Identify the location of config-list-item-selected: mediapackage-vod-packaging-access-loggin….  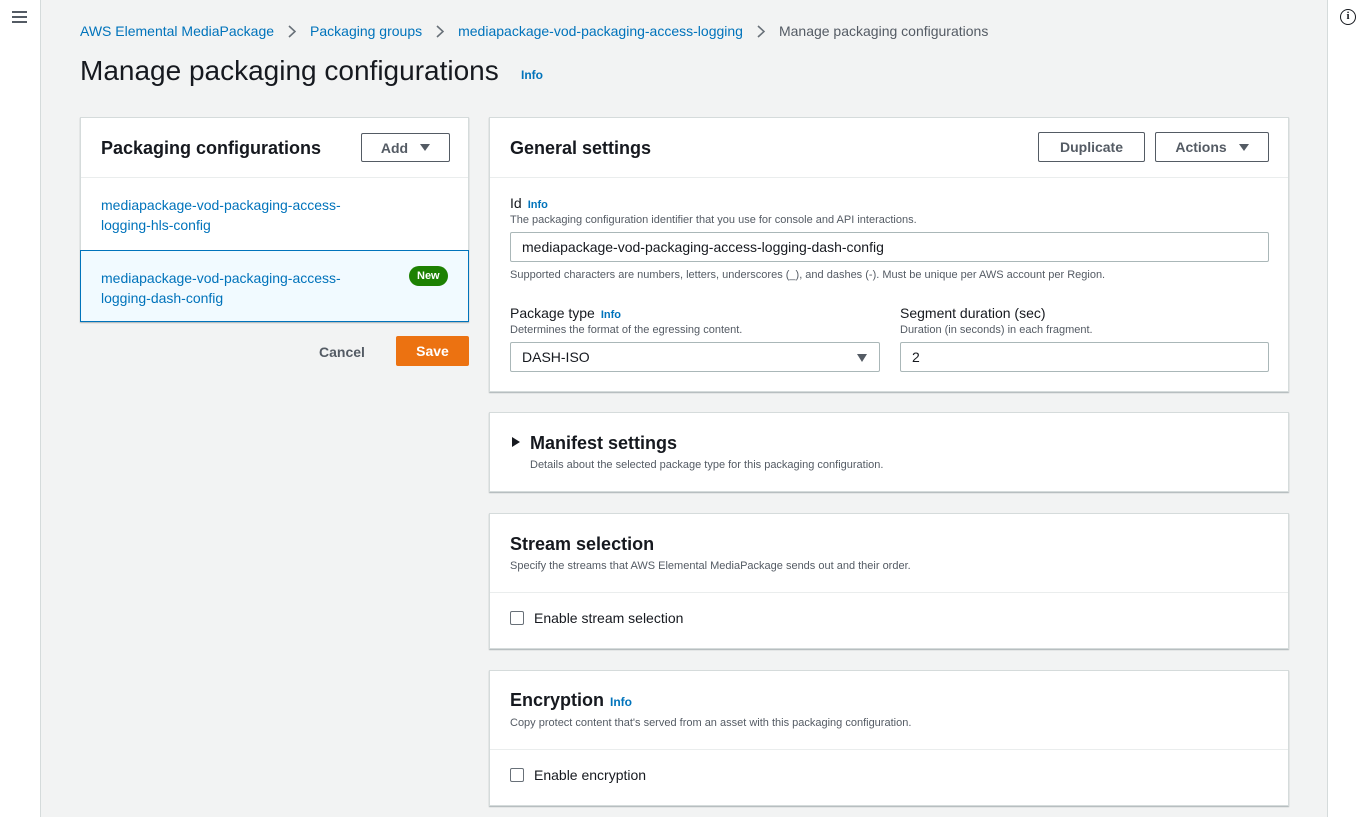
(274, 286).